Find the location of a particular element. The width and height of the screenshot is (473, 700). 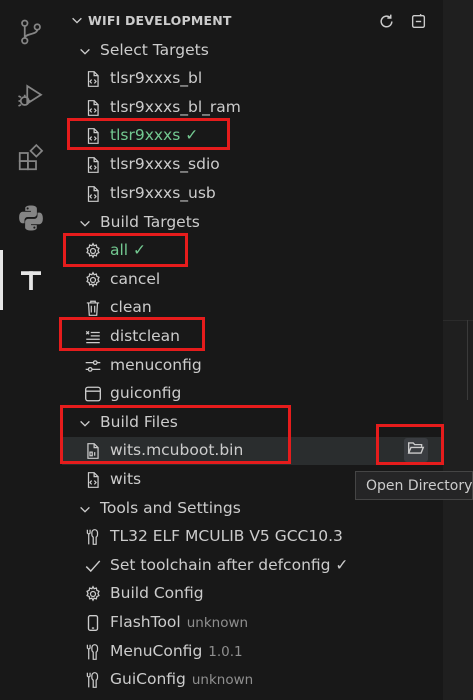

tool-label: Set toolchain after defconfig ✓ is located at coordinates (229, 565).